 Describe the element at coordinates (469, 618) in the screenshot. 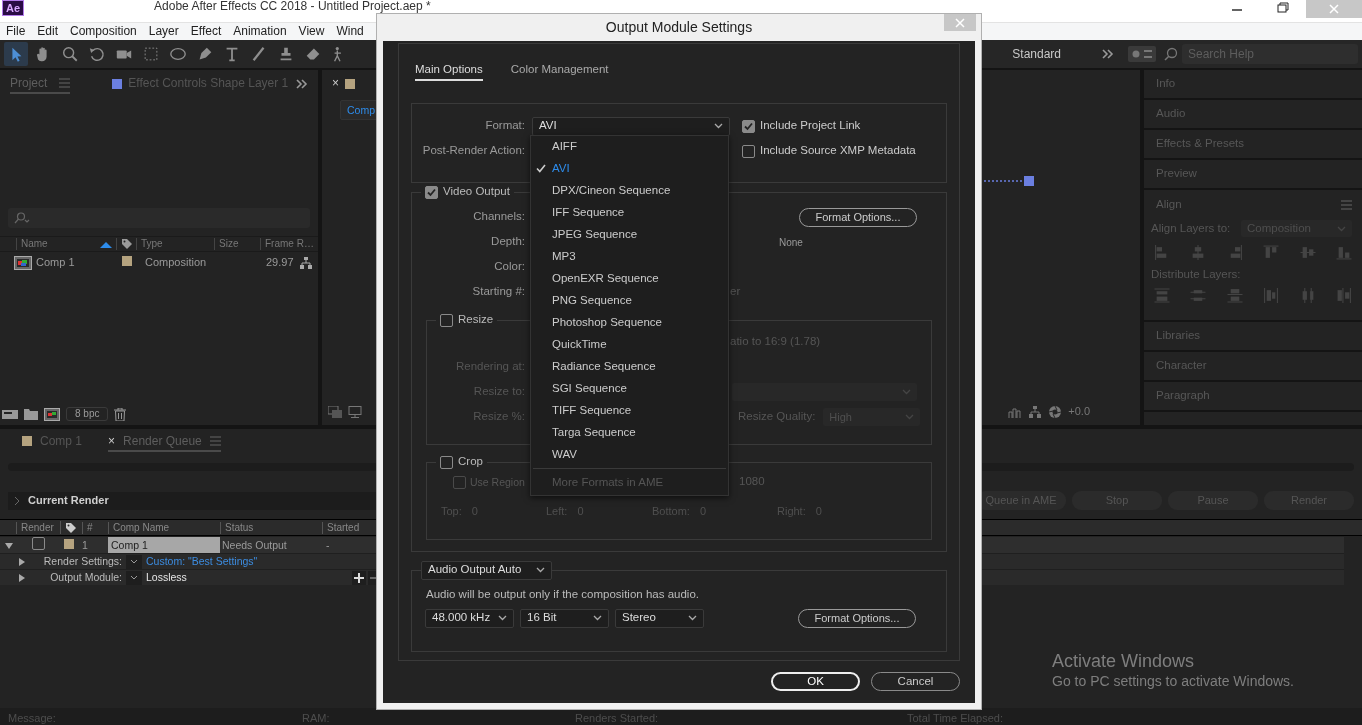

I see `audio-setting-dropdown: 48.000 kHz` at that location.